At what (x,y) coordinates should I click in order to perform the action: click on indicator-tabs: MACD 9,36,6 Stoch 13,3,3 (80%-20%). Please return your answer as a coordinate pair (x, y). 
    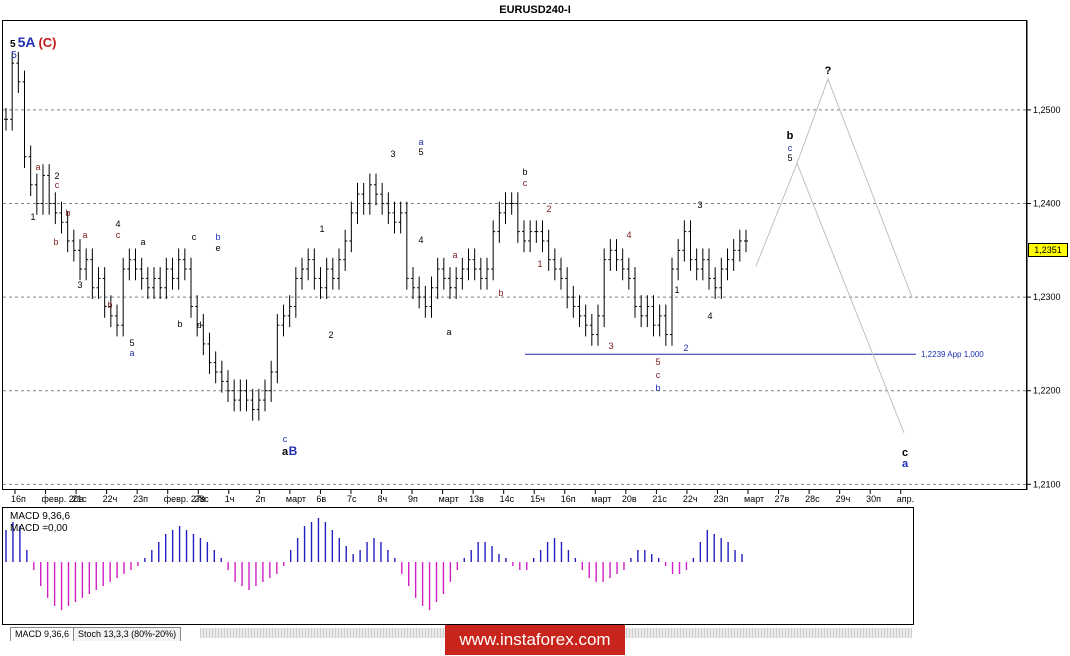
    Looking at the image, I should click on (96, 634).